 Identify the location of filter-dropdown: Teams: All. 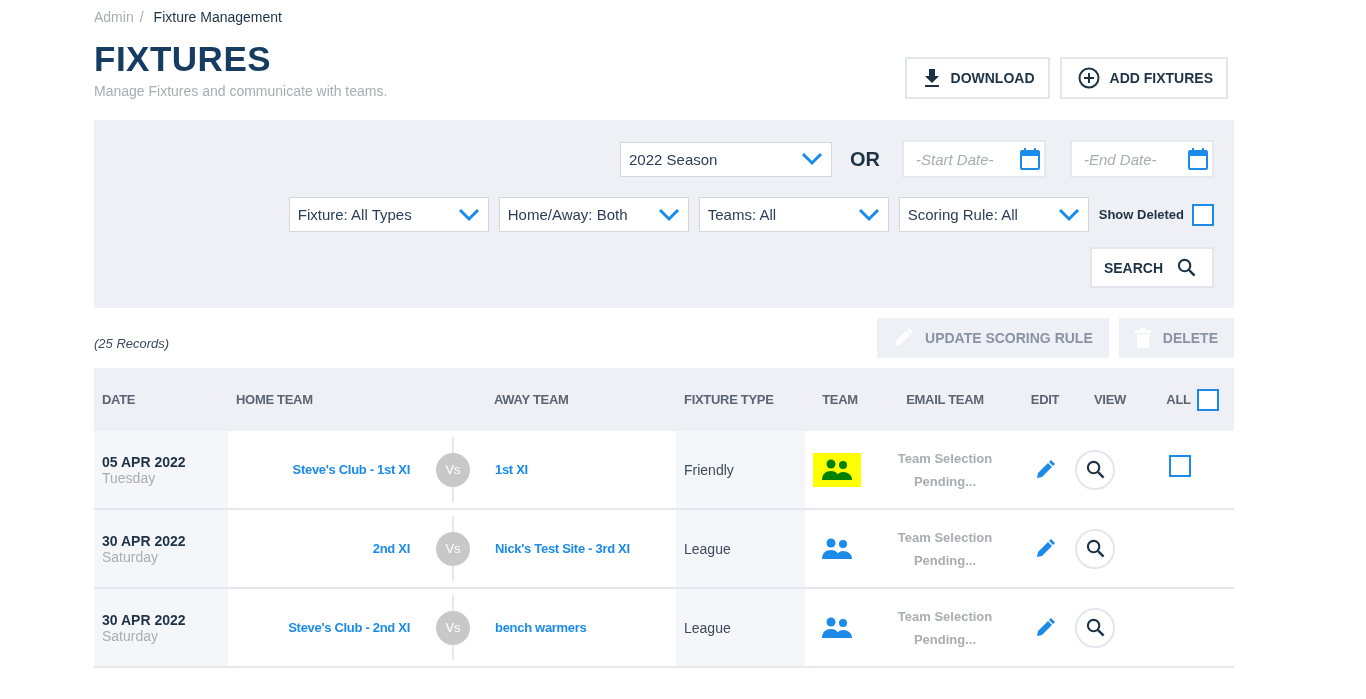
(793, 214).